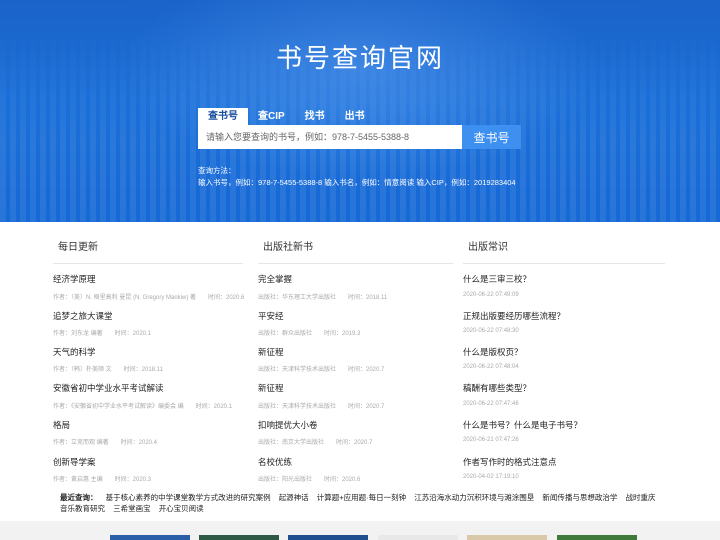  Describe the element at coordinates (510, 462) in the screenshot. I see `list-item-title: 作者写作时的格式注意点` at that location.